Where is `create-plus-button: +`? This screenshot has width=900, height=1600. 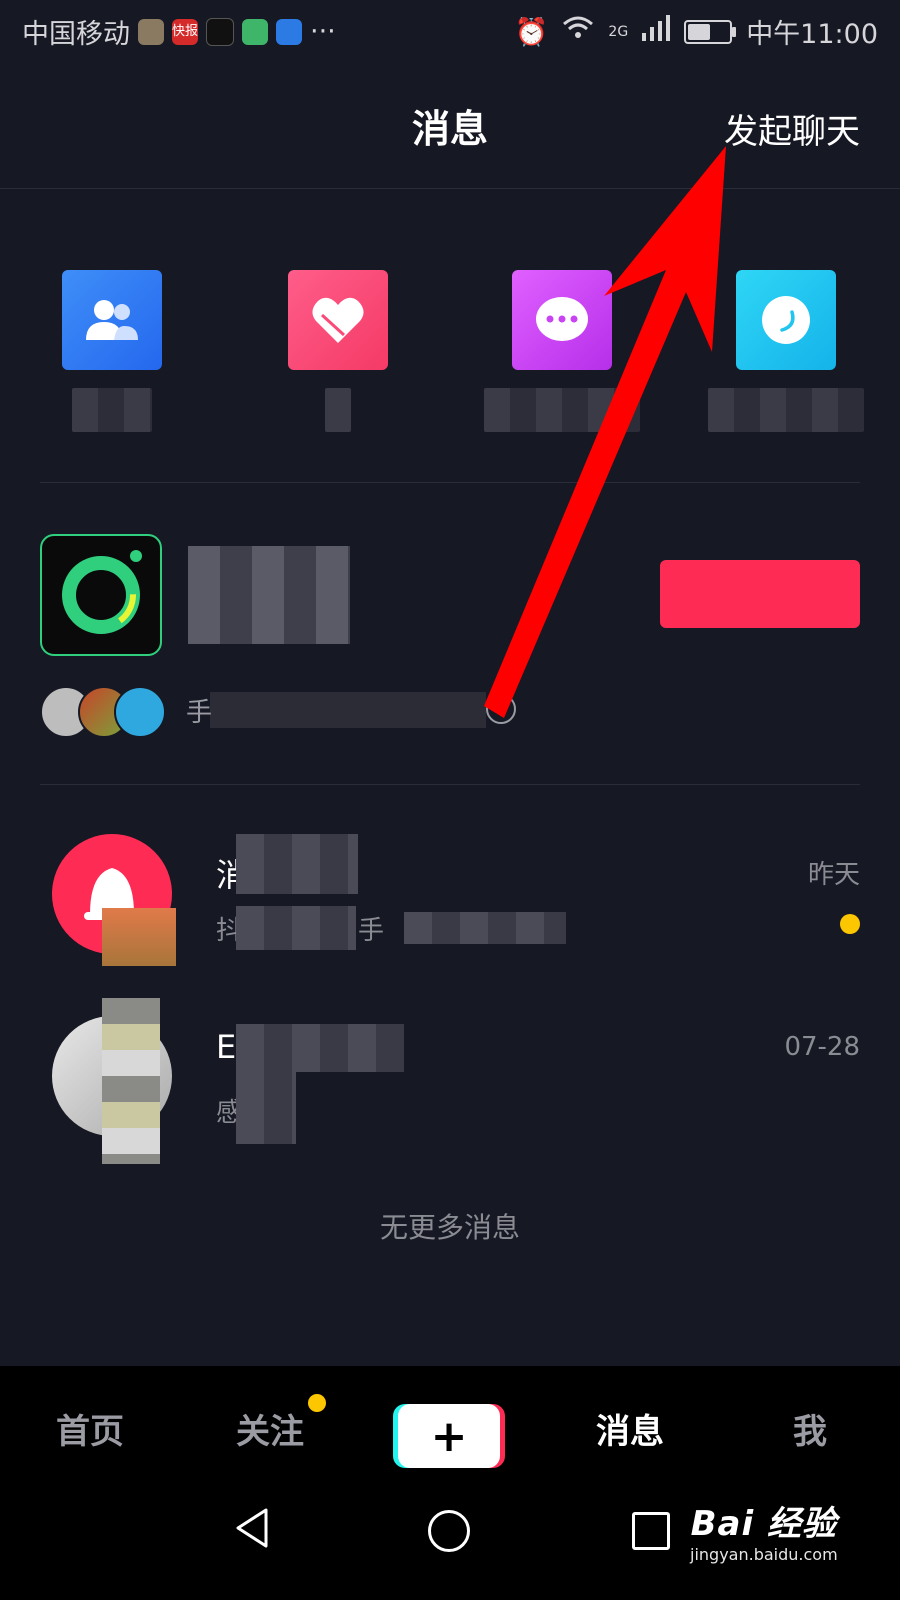 create-plus-button: + is located at coordinates (449, 1436).